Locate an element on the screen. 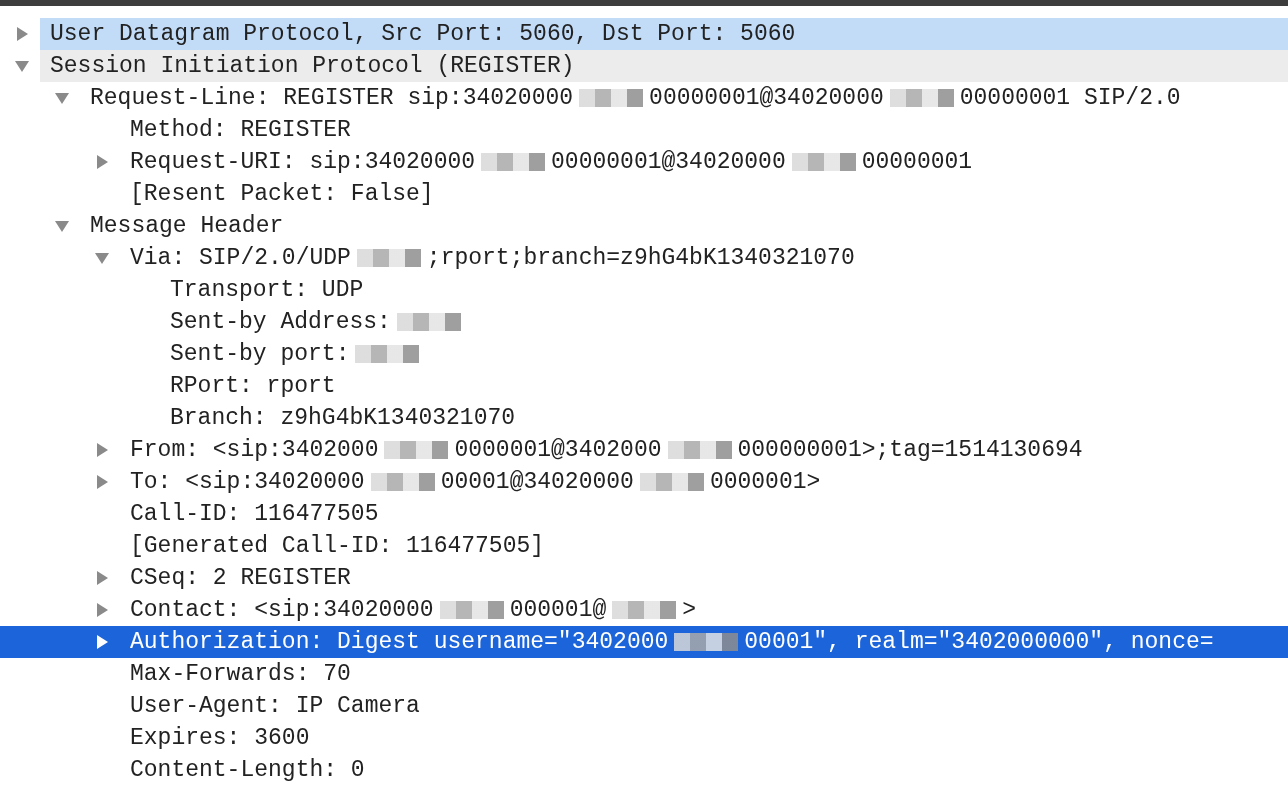  tree-row: User-Agent: IP Camera is located at coordinates (644, 706).